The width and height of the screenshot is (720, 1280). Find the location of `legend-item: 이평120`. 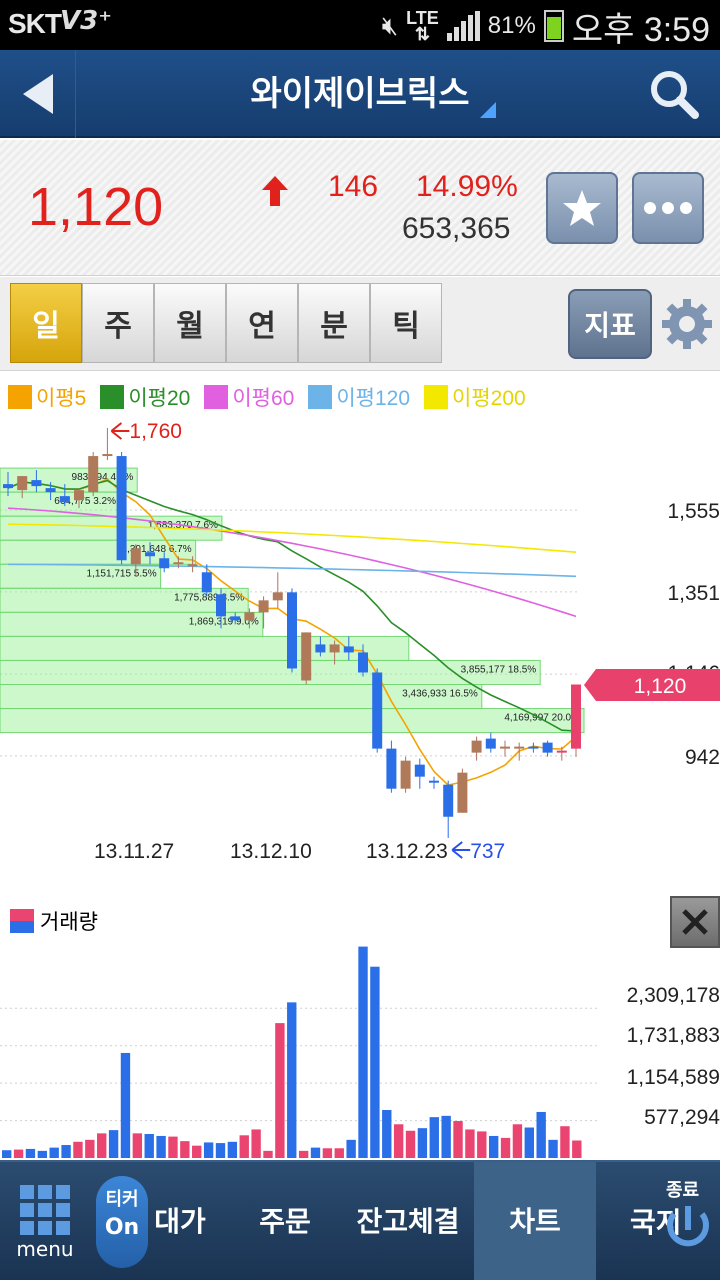

legend-item: 이평120 is located at coordinates (359, 397).